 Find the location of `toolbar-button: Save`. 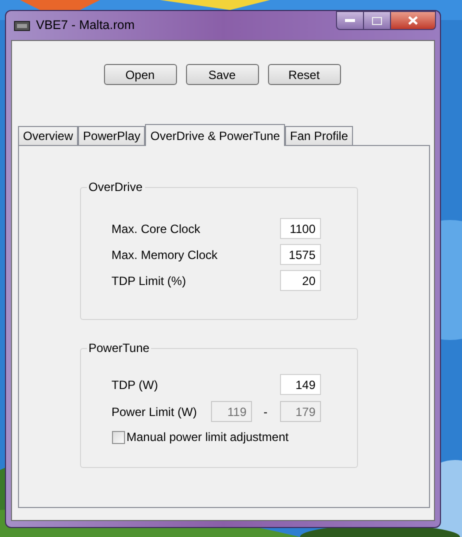

toolbar-button: Save is located at coordinates (222, 74).